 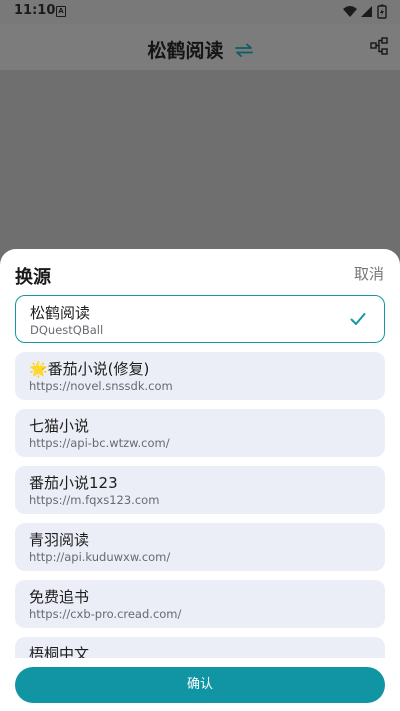 I want to click on source-item-songhe: 松鹤阅读 DQuestQBall, so click(x=200, y=319).